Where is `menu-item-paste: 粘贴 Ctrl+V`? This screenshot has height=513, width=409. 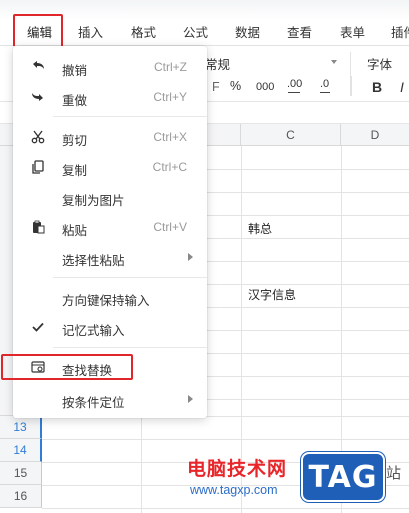
menu-item-paste: 粘贴 Ctrl+V is located at coordinates (110, 227).